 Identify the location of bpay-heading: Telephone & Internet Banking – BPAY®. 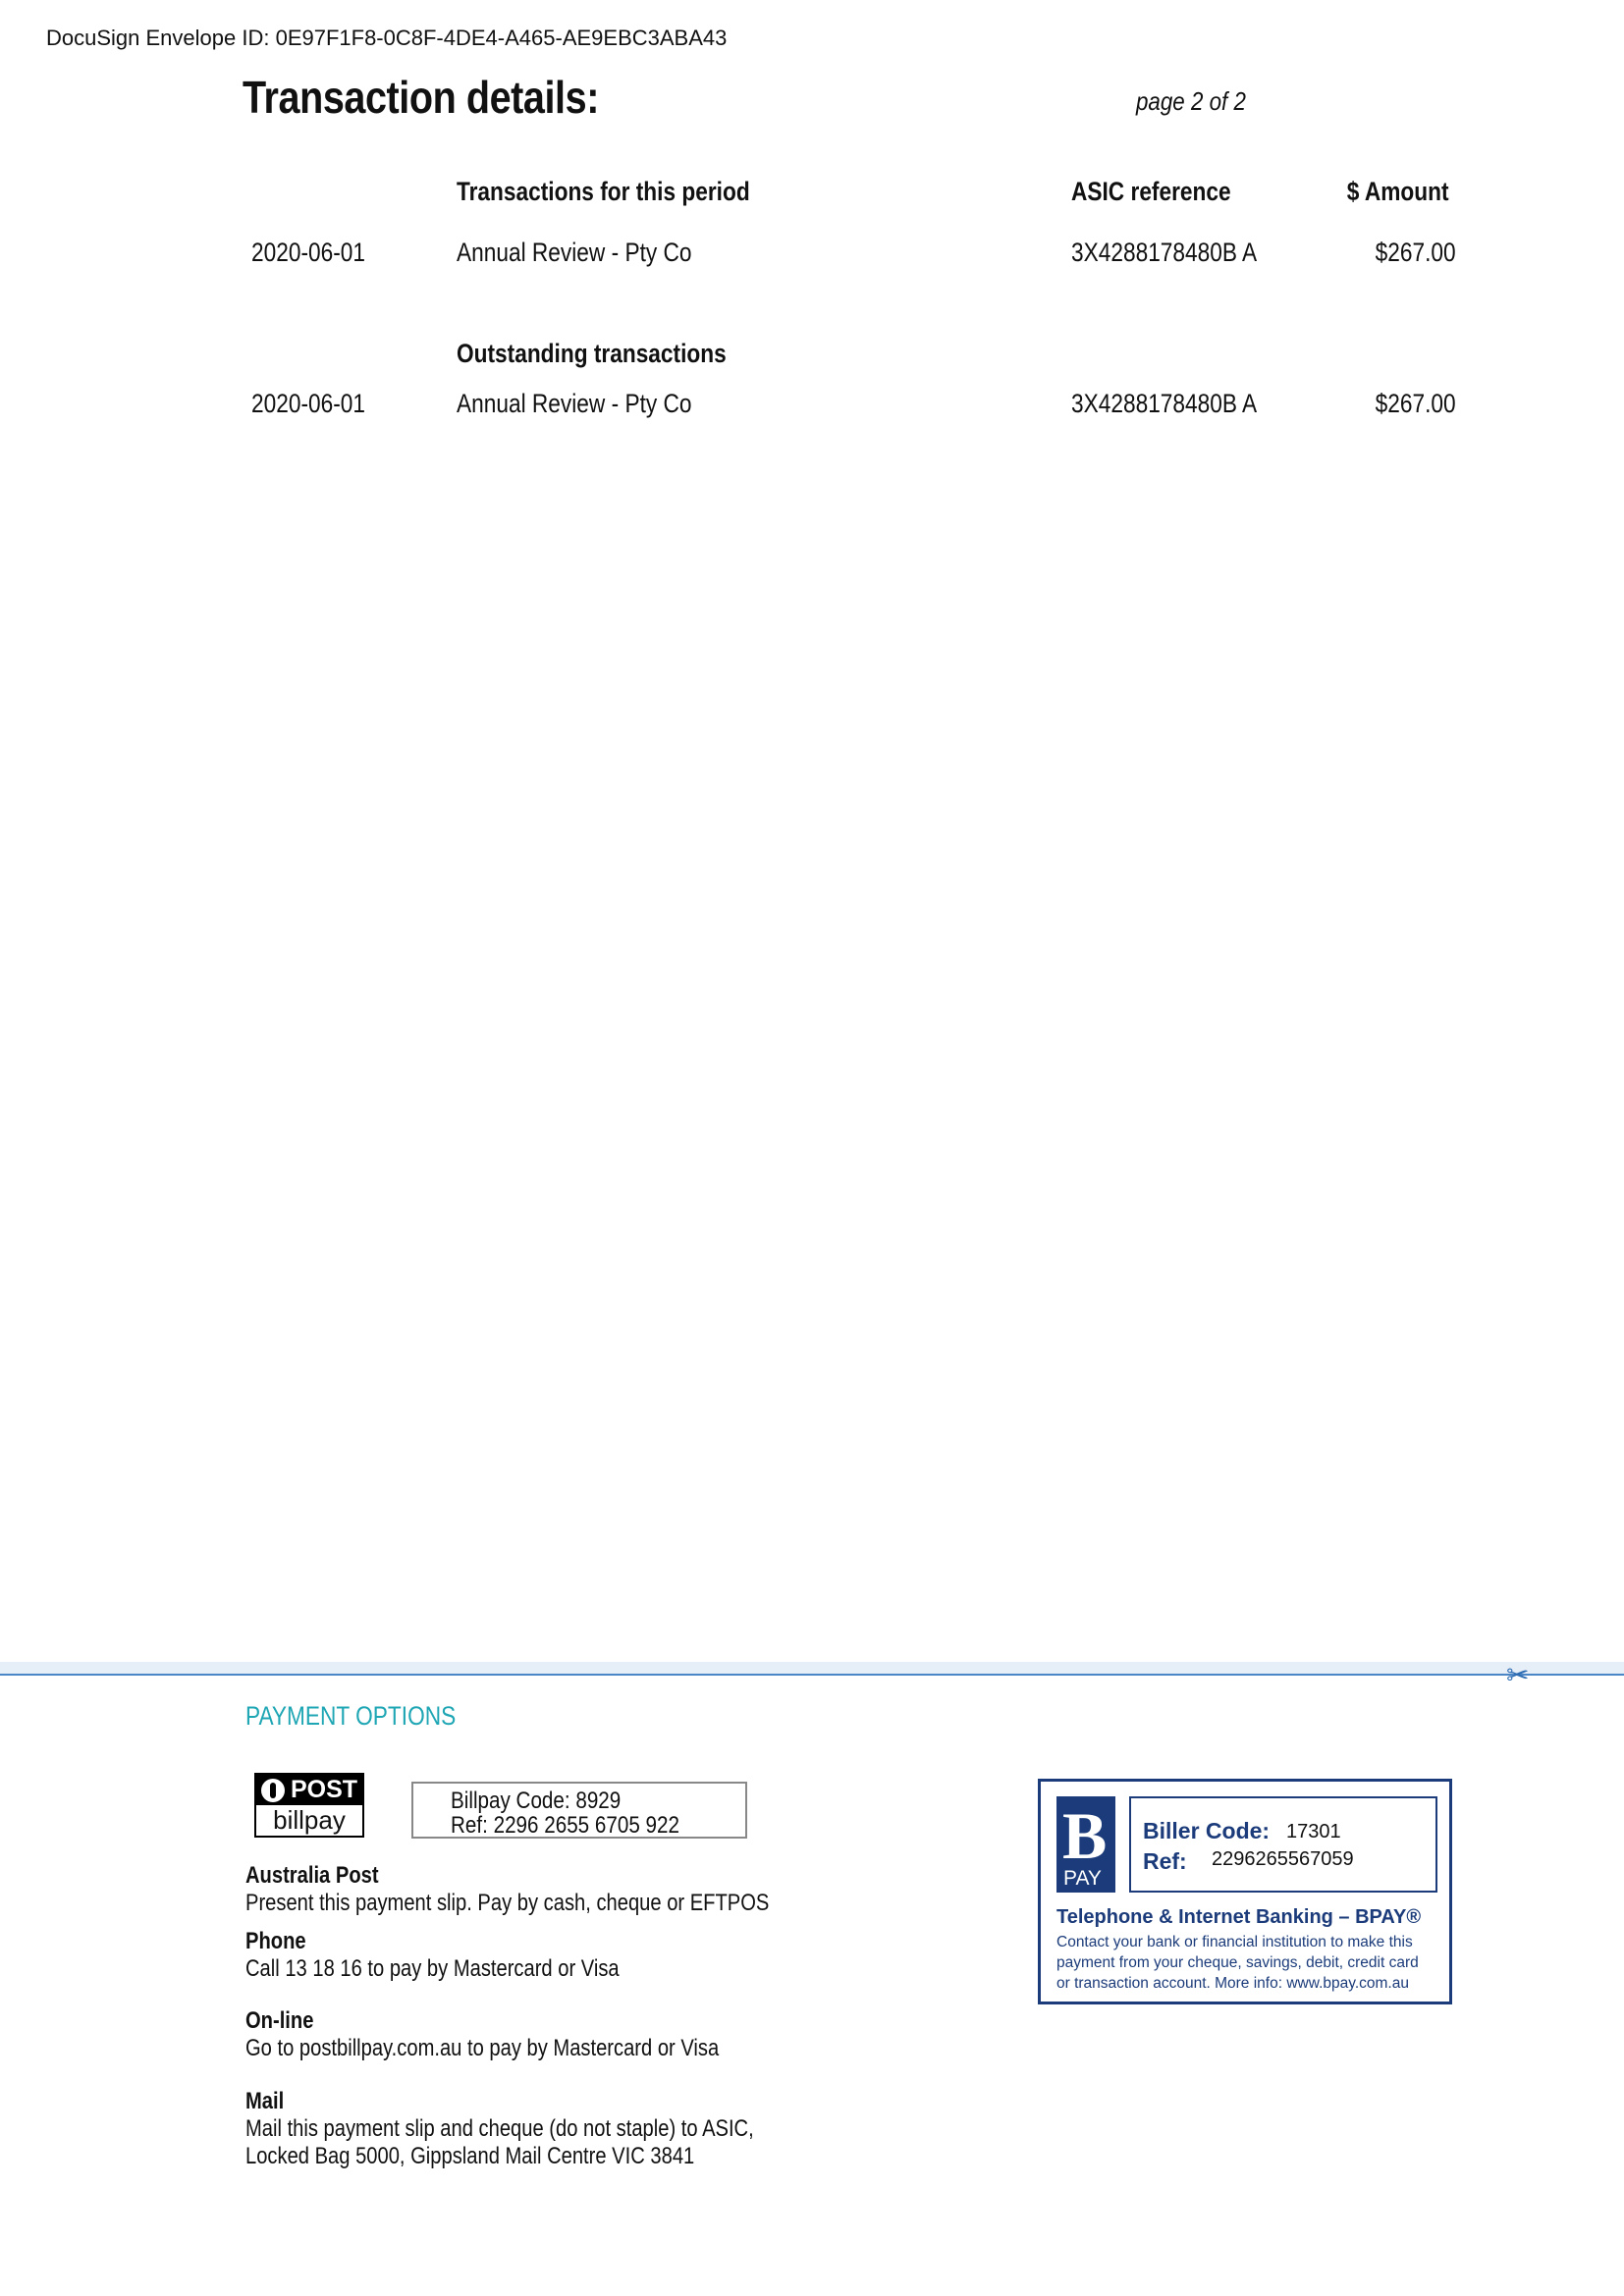
(1239, 1917).